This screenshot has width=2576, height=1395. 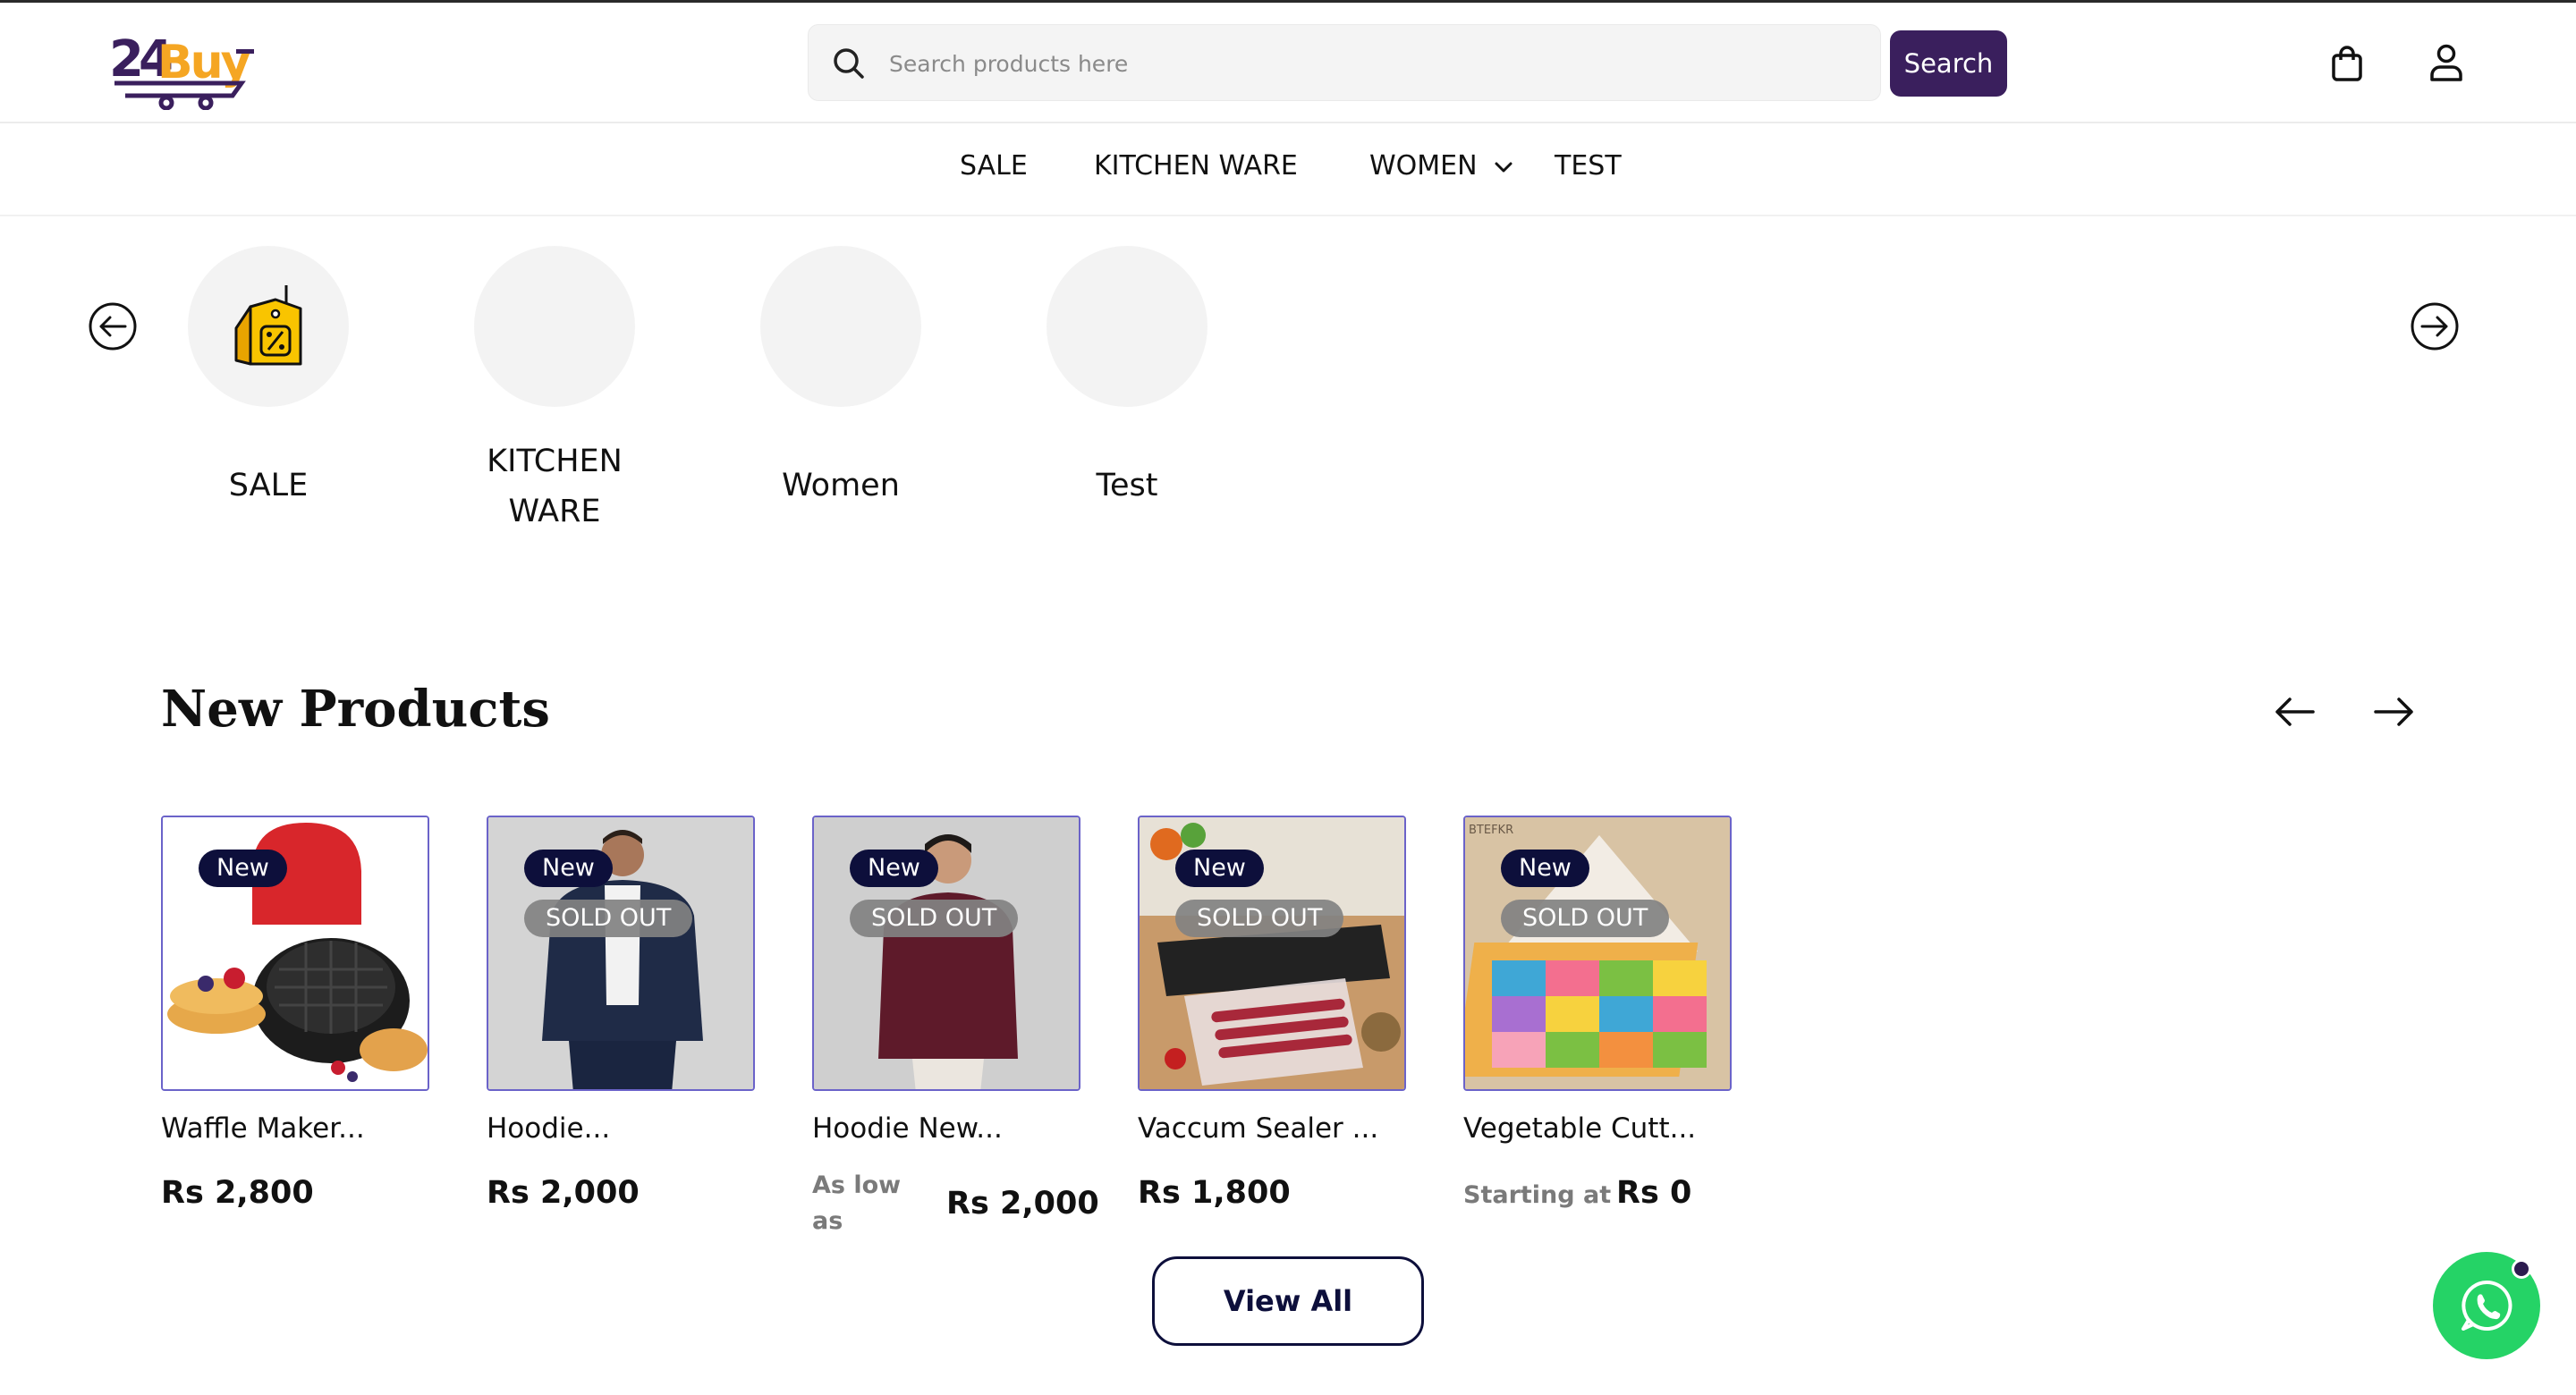 What do you see at coordinates (1491, 830) in the screenshot?
I see `image-watermark-text: BTEFKR` at bounding box center [1491, 830].